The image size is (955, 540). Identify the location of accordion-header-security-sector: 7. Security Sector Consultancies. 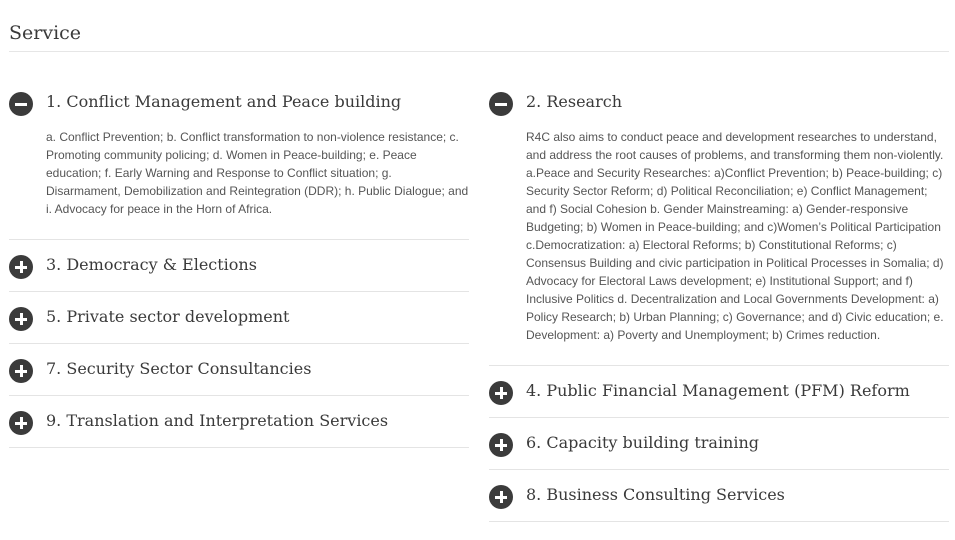
(239, 369).